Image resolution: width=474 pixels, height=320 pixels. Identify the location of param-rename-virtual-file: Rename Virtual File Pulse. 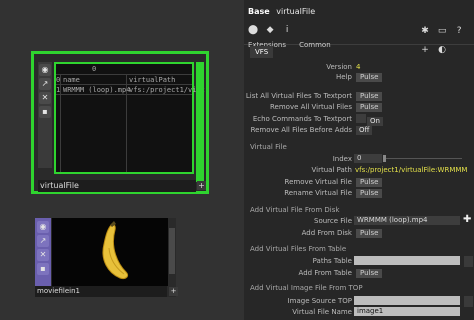
(359, 193).